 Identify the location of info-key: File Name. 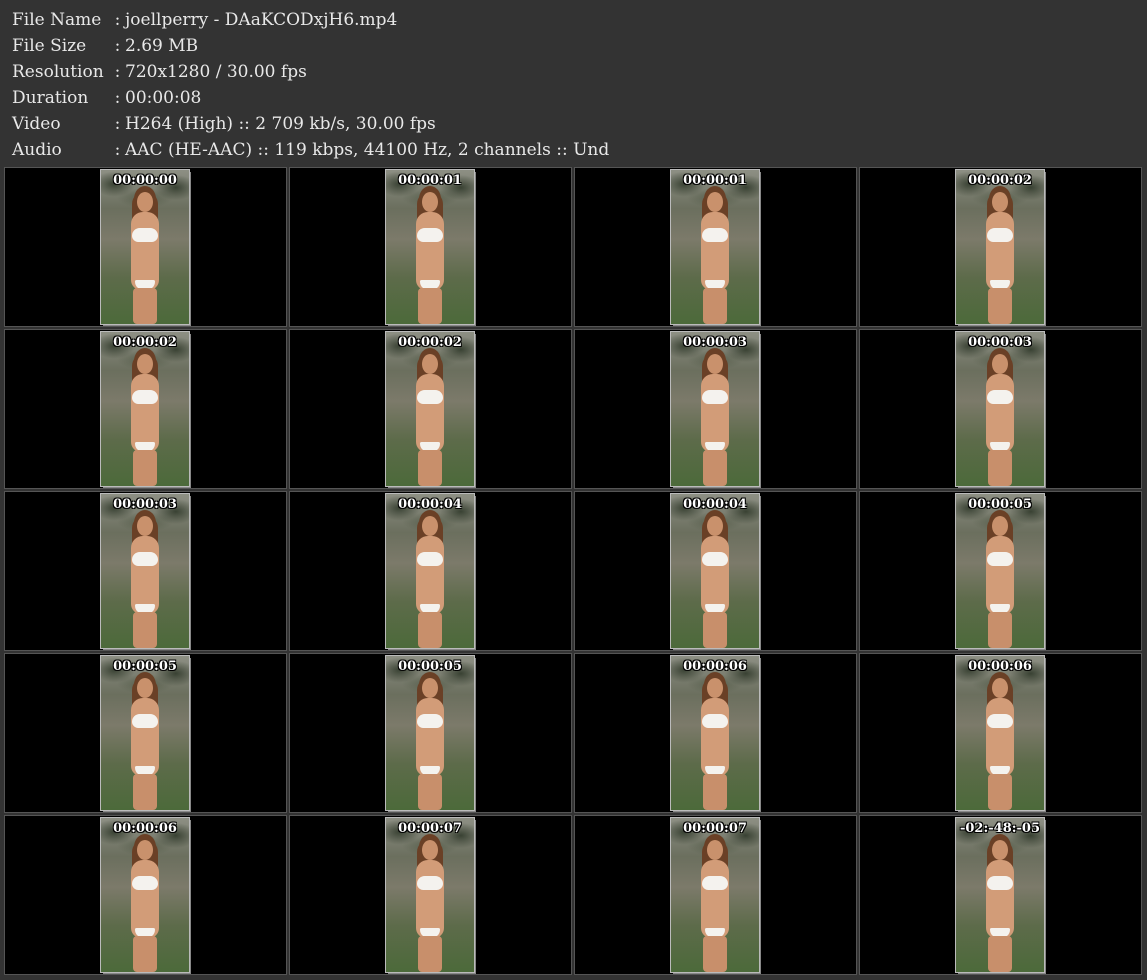
(57, 20).